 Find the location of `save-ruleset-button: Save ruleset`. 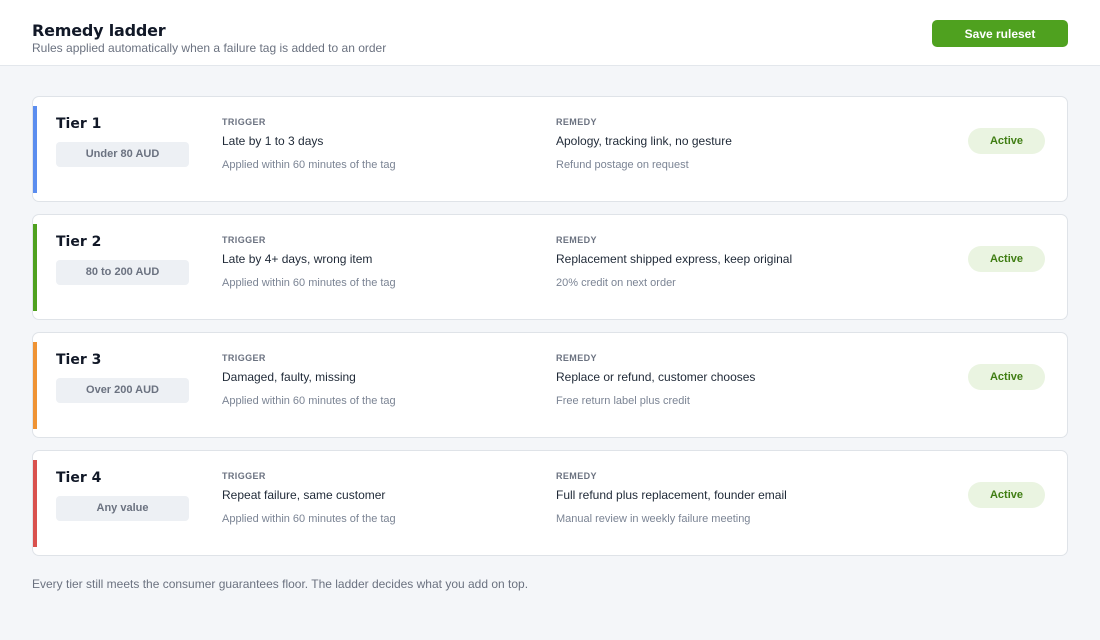

save-ruleset-button: Save ruleset is located at coordinates (1000, 33).